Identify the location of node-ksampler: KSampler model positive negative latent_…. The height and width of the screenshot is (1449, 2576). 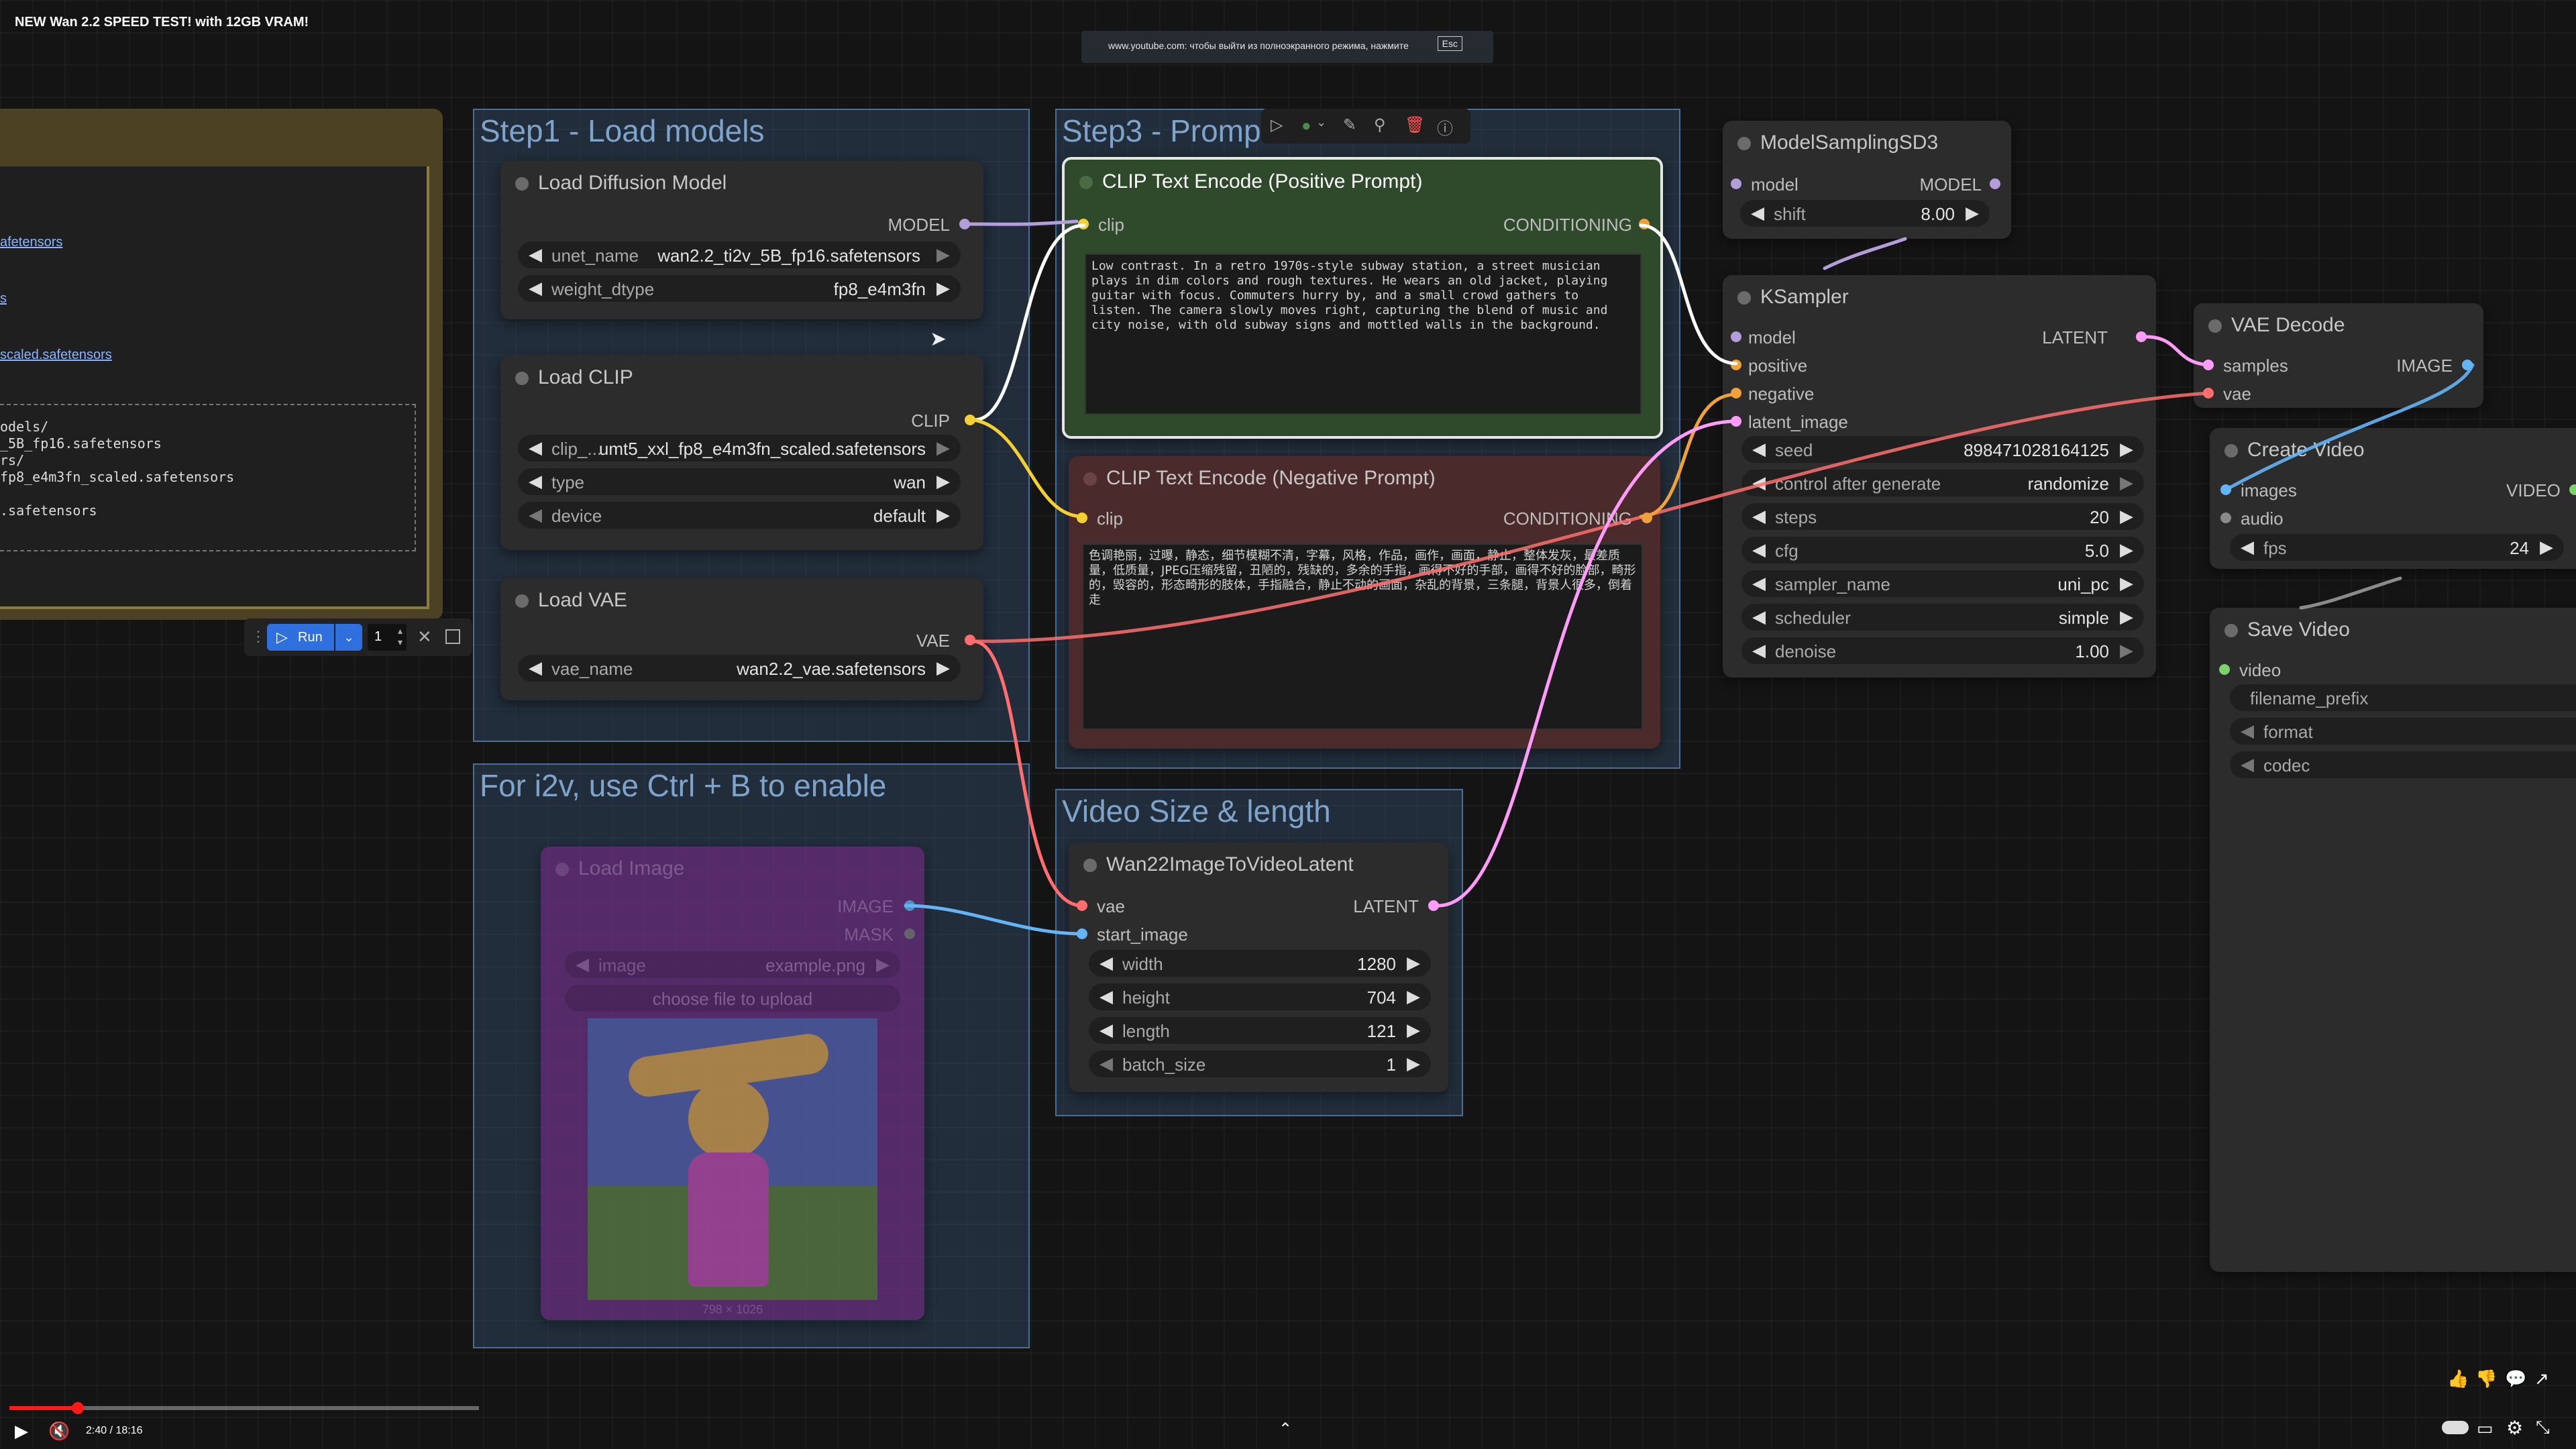
(1939, 476).